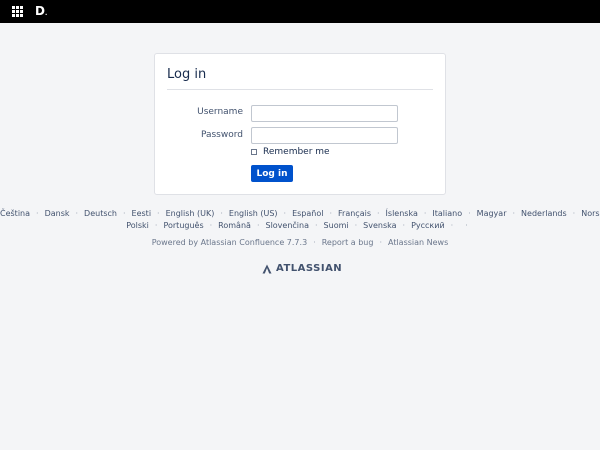  Describe the element at coordinates (142, 213) in the screenshot. I see `language-link: Eesti` at that location.